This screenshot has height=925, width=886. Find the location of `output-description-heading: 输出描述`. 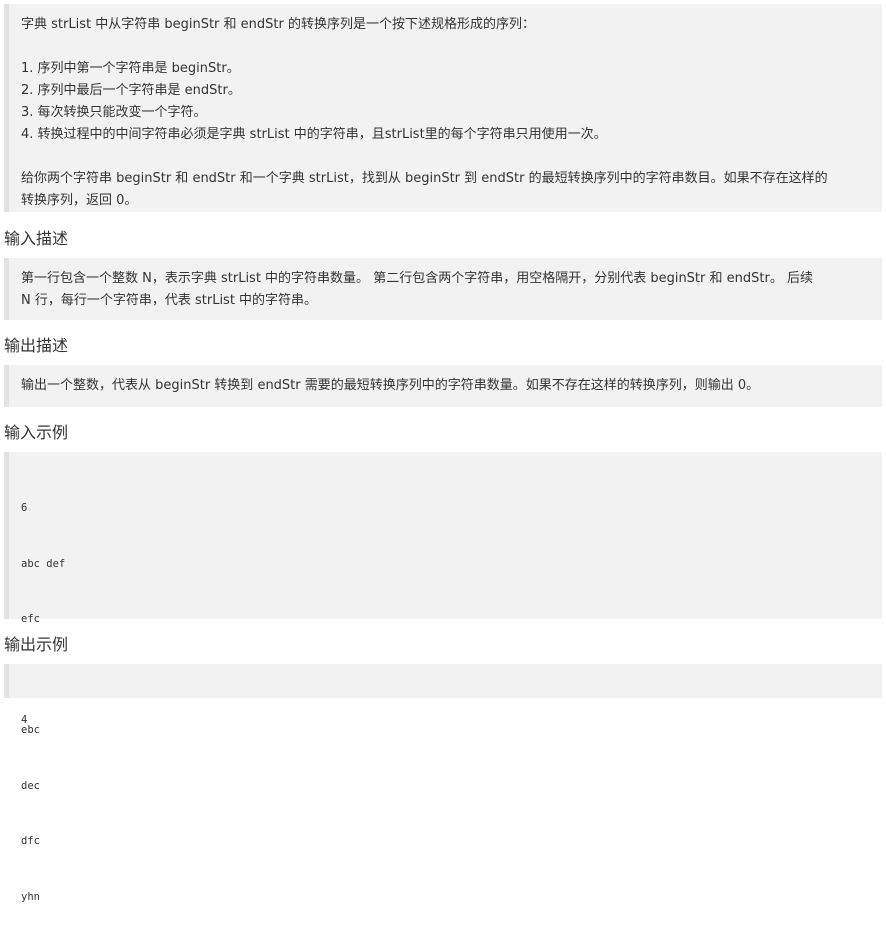

output-description-heading: 输出描述 is located at coordinates (36, 345).